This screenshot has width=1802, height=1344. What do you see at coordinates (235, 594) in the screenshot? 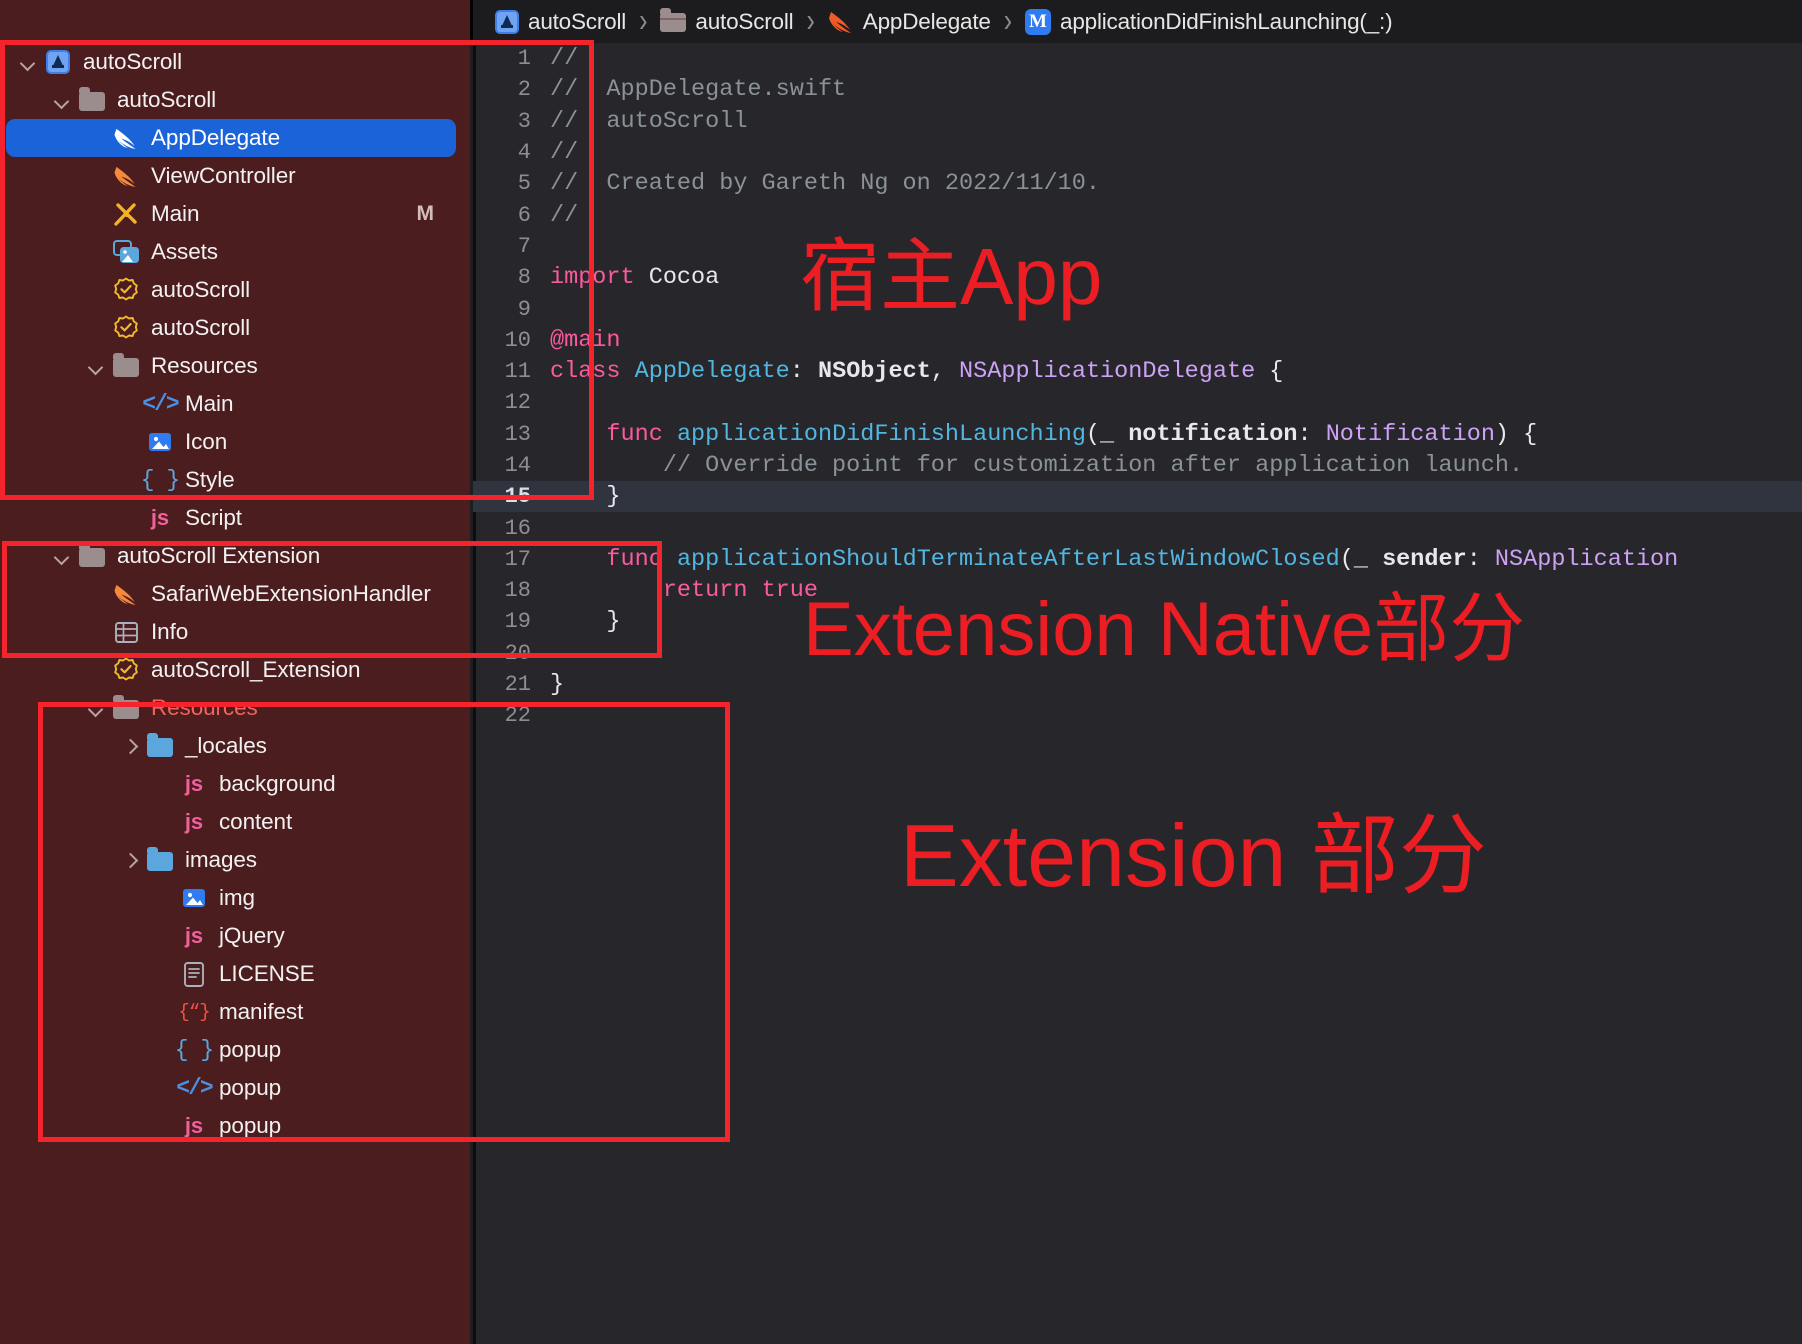
I see `navigator-item-safariwebextensionhandler: SafariWebExtensionHandler` at bounding box center [235, 594].